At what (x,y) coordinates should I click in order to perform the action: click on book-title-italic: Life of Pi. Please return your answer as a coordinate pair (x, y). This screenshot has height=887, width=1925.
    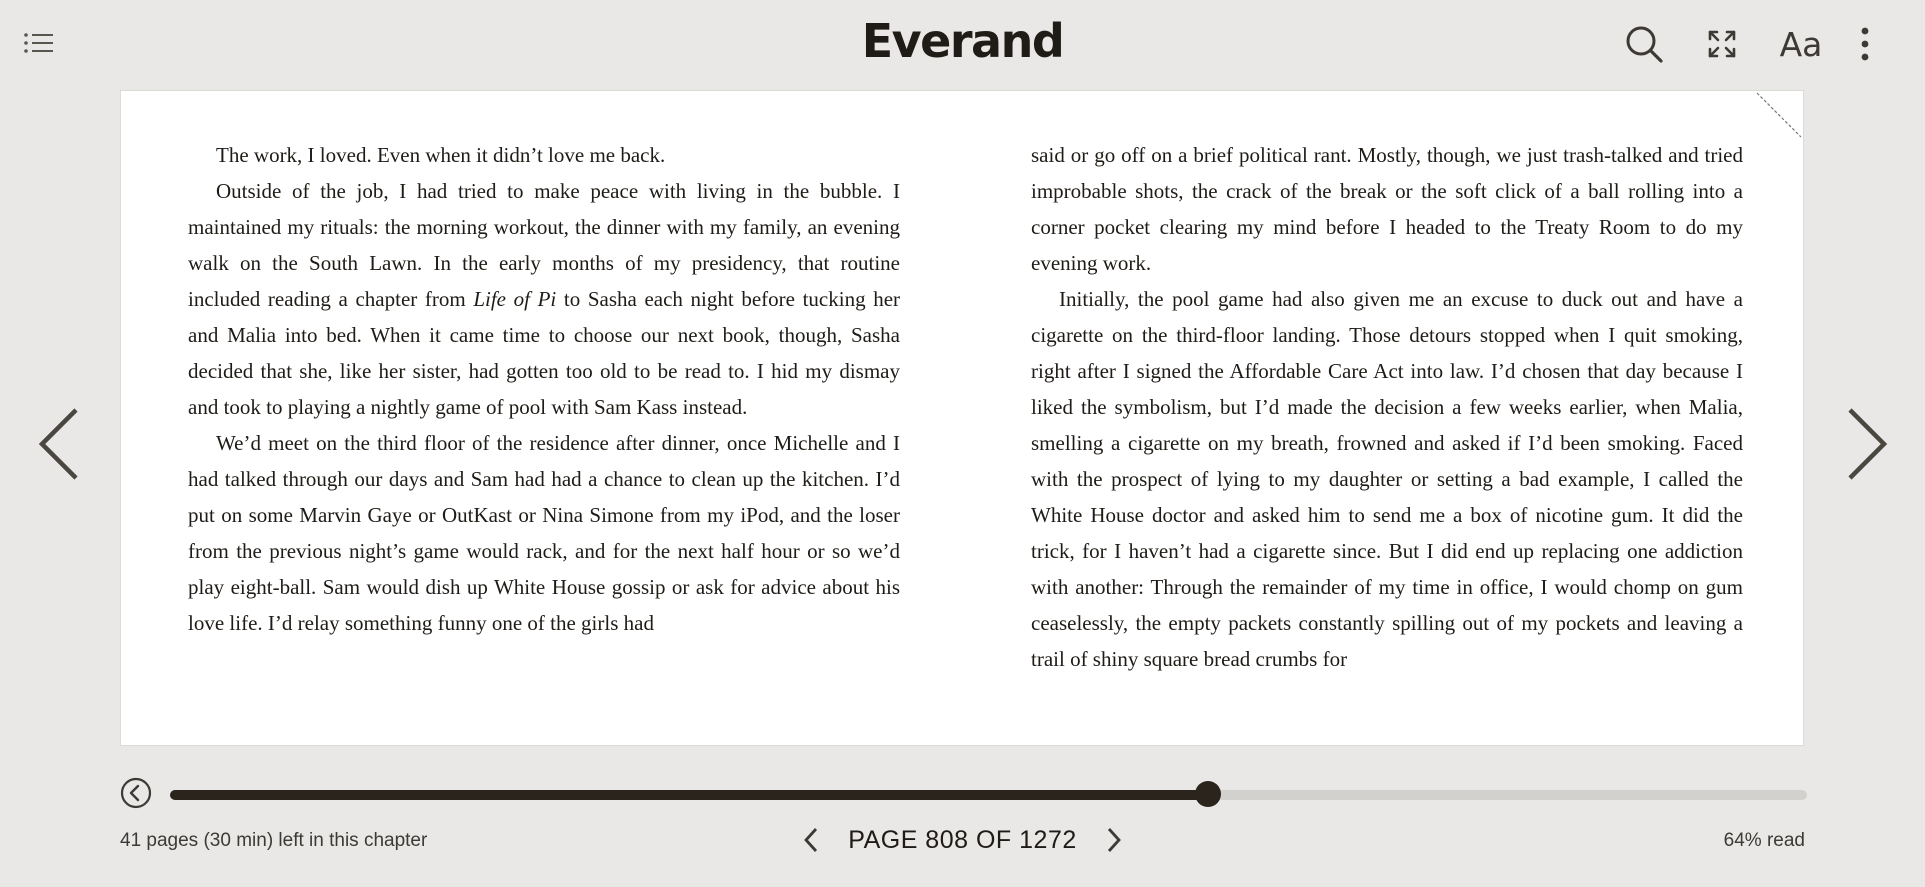
    Looking at the image, I should click on (515, 299).